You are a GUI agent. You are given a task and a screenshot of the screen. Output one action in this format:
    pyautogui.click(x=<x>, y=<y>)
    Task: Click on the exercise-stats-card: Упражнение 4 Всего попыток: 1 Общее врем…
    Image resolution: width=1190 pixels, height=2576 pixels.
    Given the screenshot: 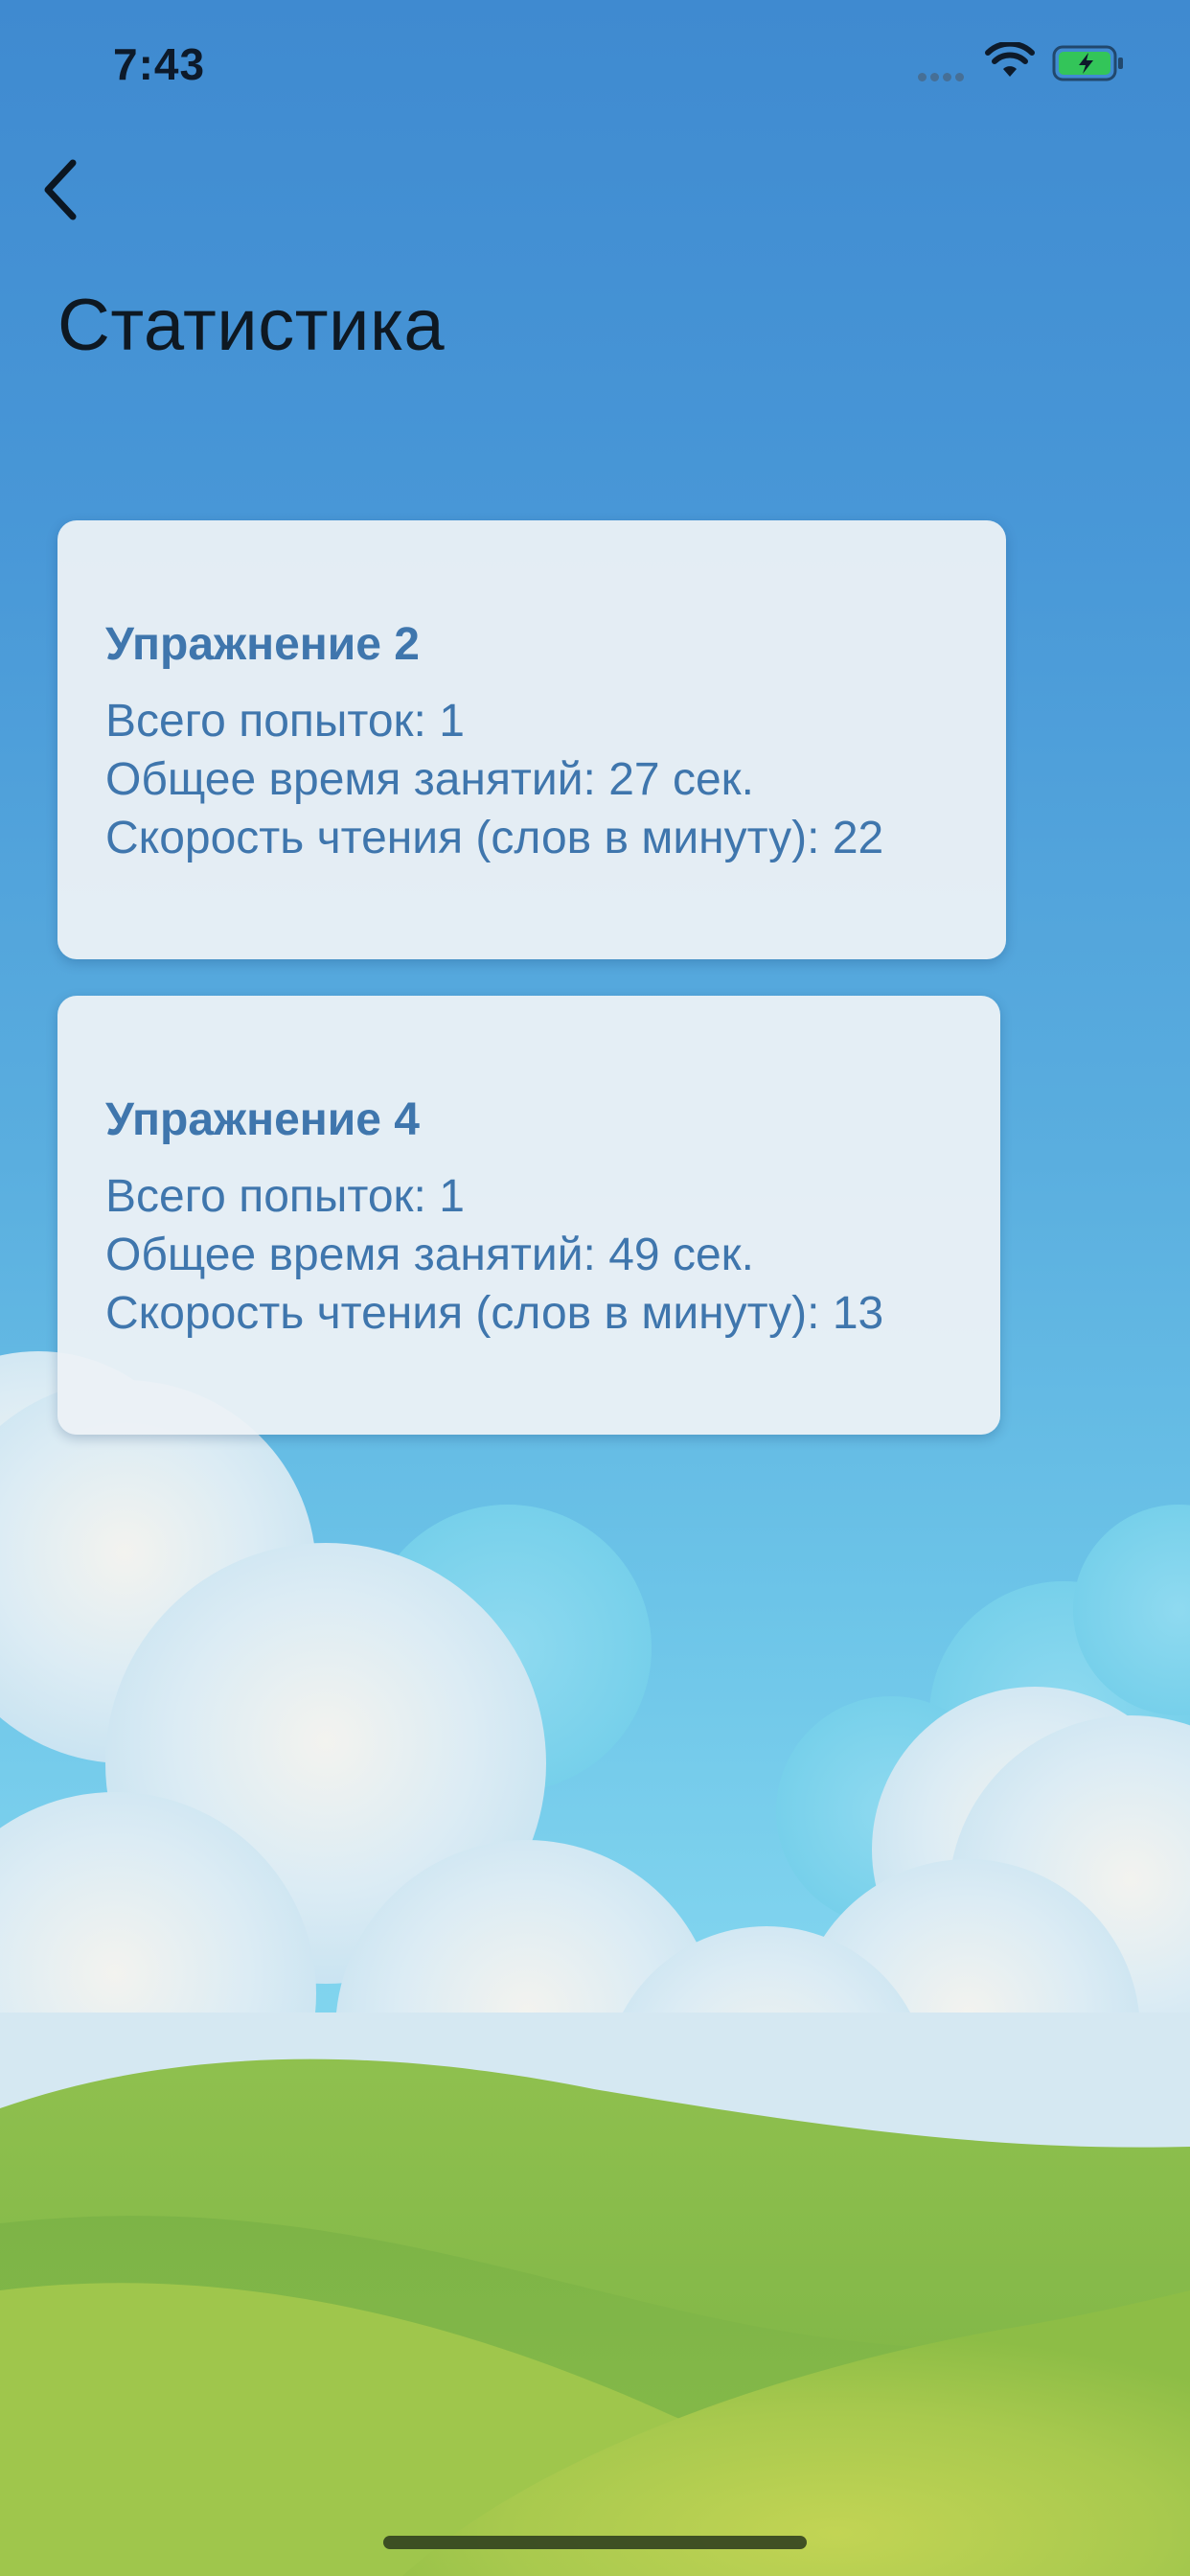 What is the action you would take?
    pyautogui.click(x=528, y=1215)
    